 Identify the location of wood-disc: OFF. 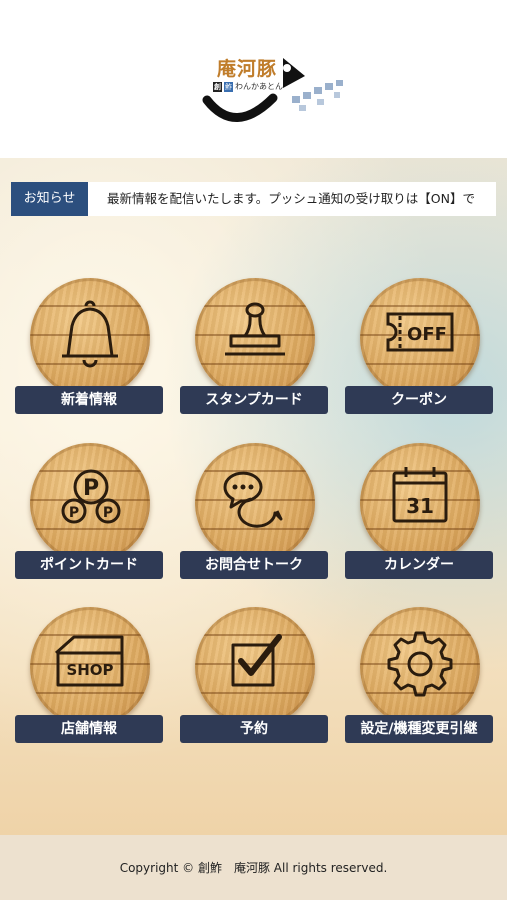
(420, 338).